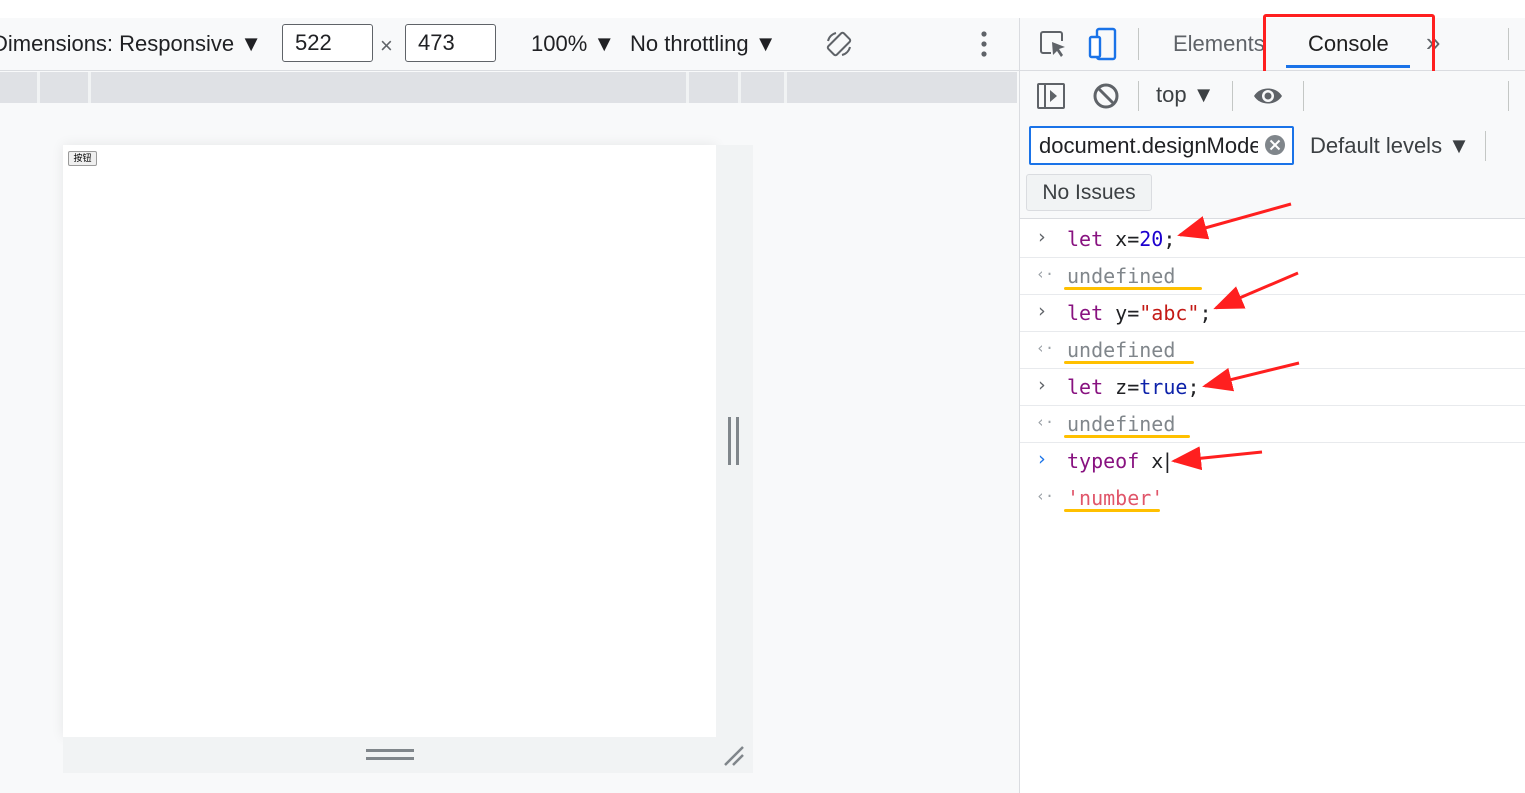  I want to click on zoom-dropdown: 100% ▼, so click(573, 44).